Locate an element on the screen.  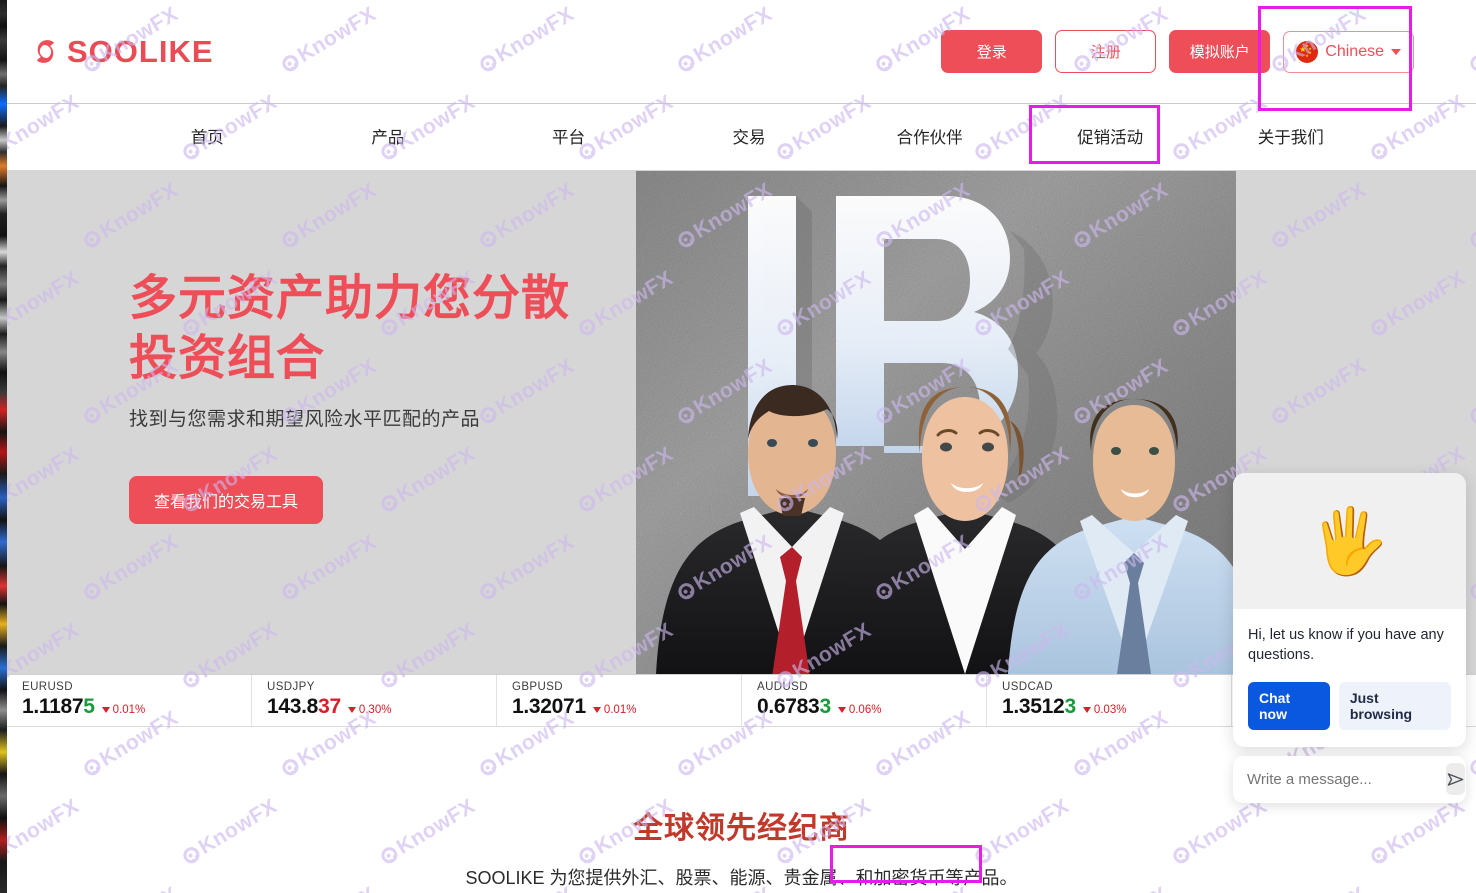
language-label: Chinese is located at coordinates (1354, 51).